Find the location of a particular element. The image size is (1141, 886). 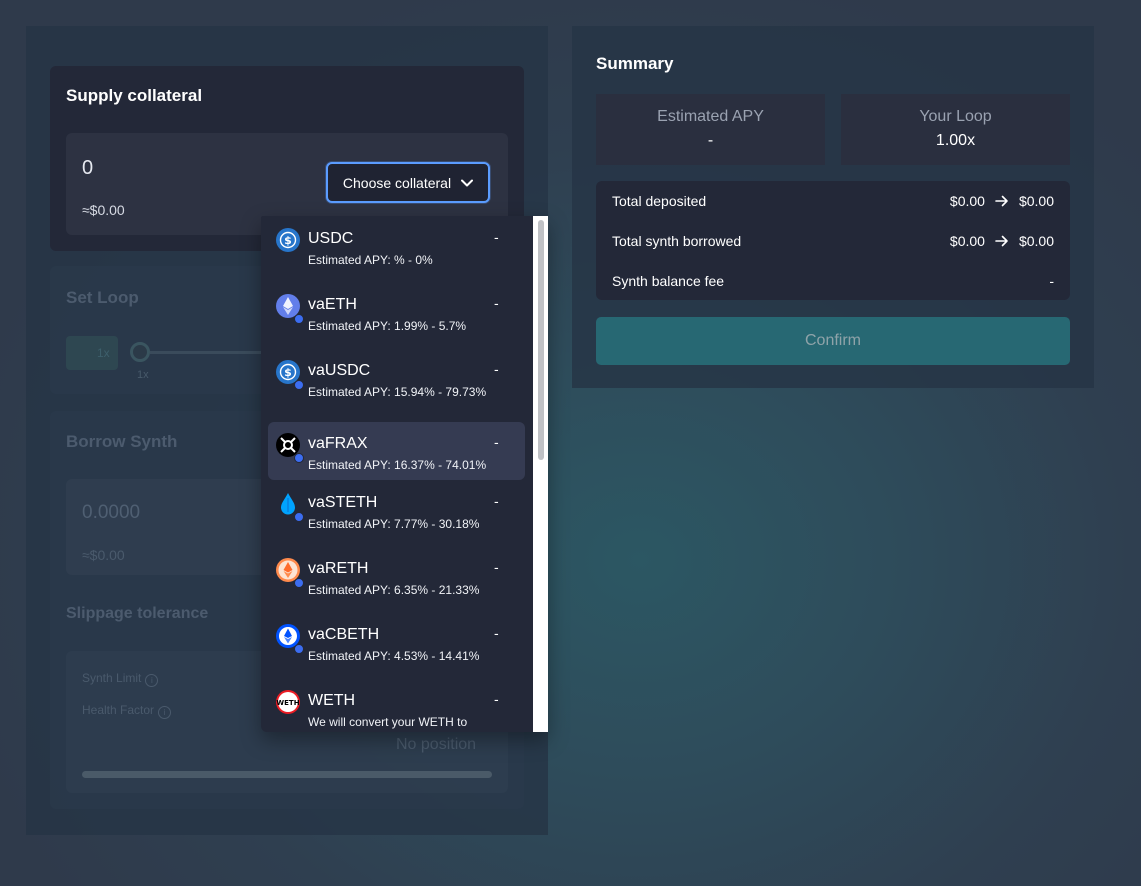

collateral-option-vacbeth: vaCBETH Estimated APY: 4.53% - 14.41% - is located at coordinates (396, 642).